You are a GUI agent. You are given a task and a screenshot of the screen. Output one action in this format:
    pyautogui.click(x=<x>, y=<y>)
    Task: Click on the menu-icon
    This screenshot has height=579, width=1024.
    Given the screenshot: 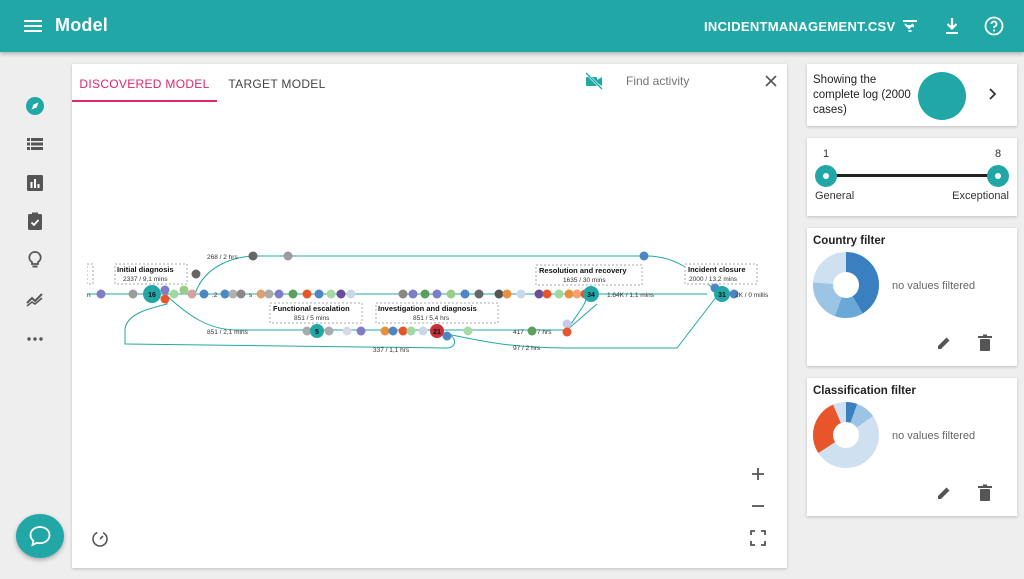 What is the action you would take?
    pyautogui.click(x=33, y=26)
    